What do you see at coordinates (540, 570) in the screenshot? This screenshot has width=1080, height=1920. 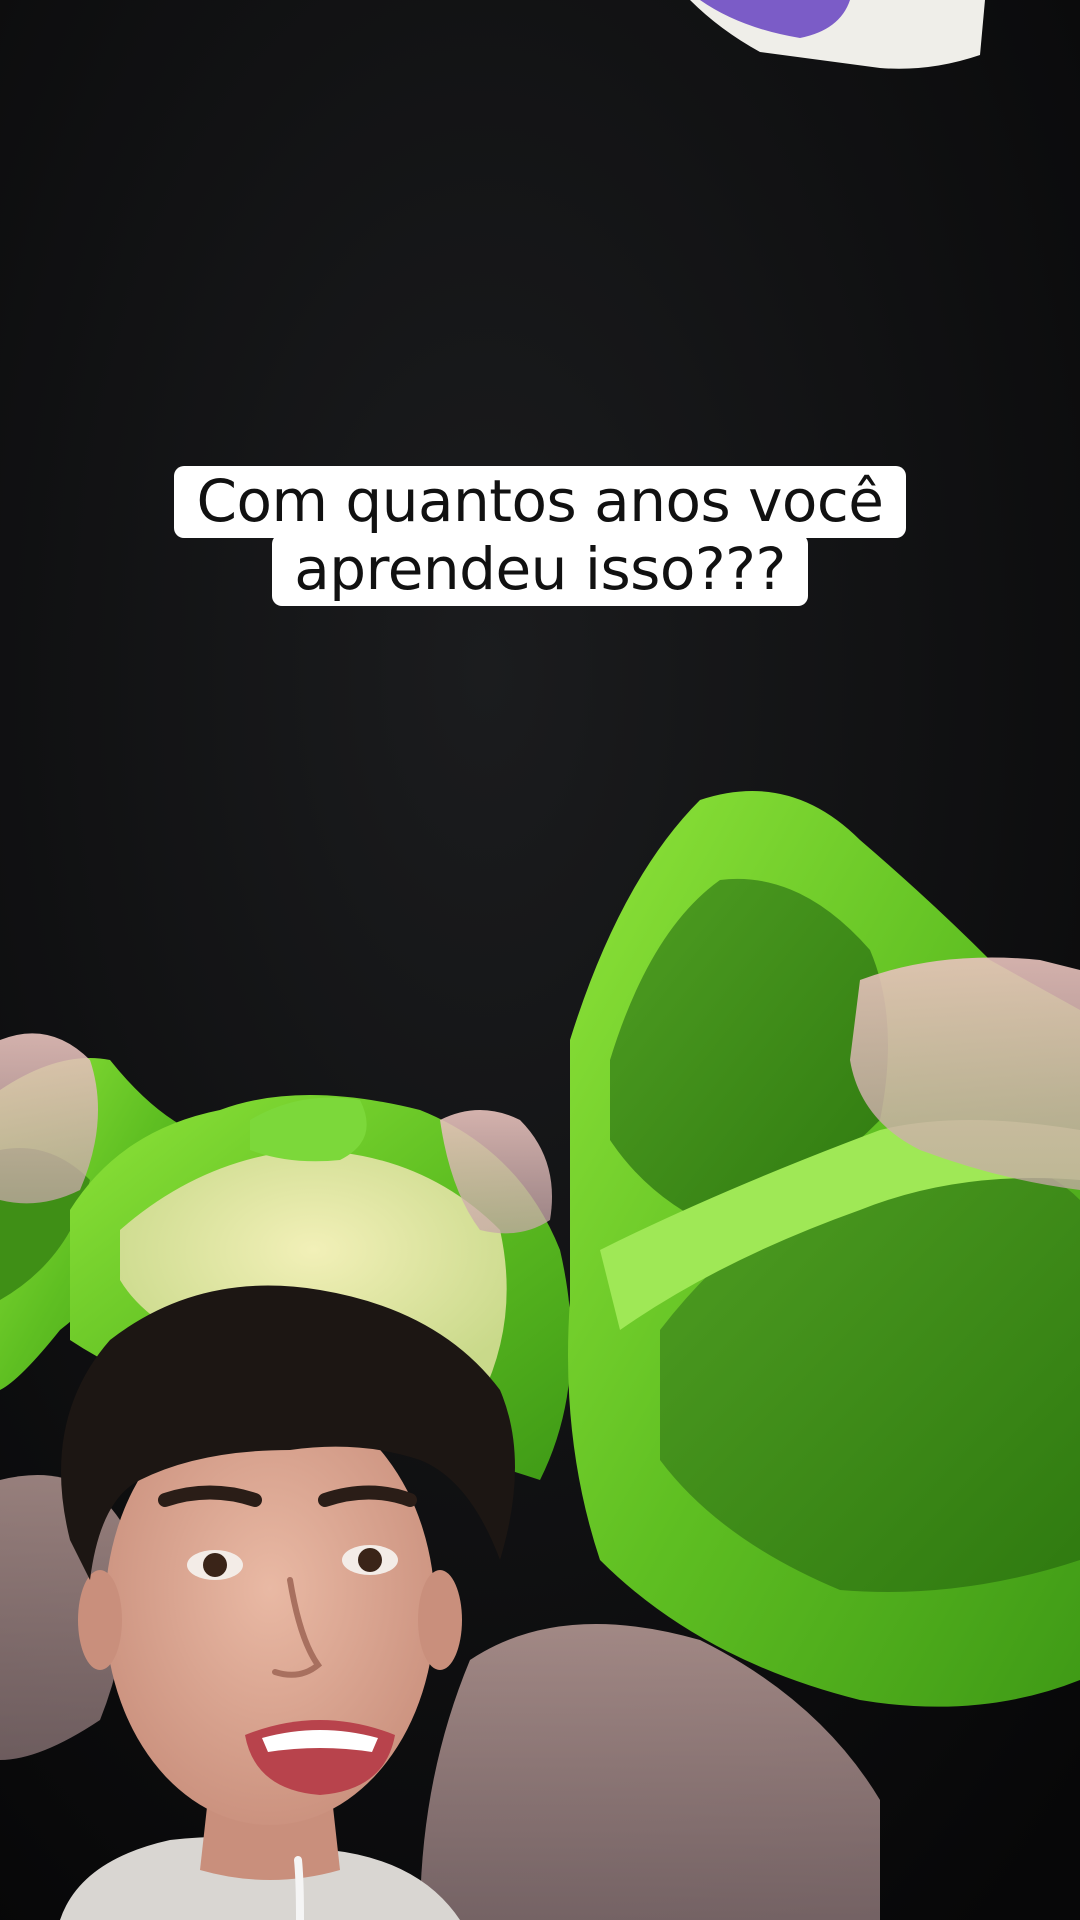 I see `caption-line-2: aprendeu isso???` at bounding box center [540, 570].